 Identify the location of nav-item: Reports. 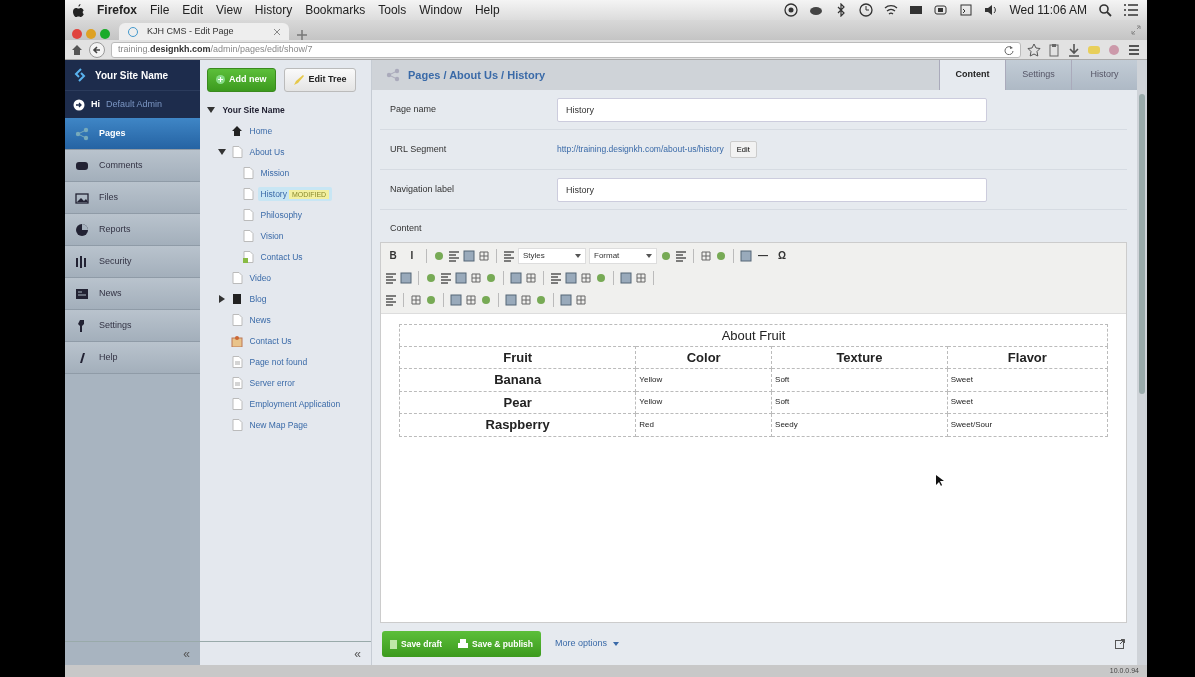
(132, 230).